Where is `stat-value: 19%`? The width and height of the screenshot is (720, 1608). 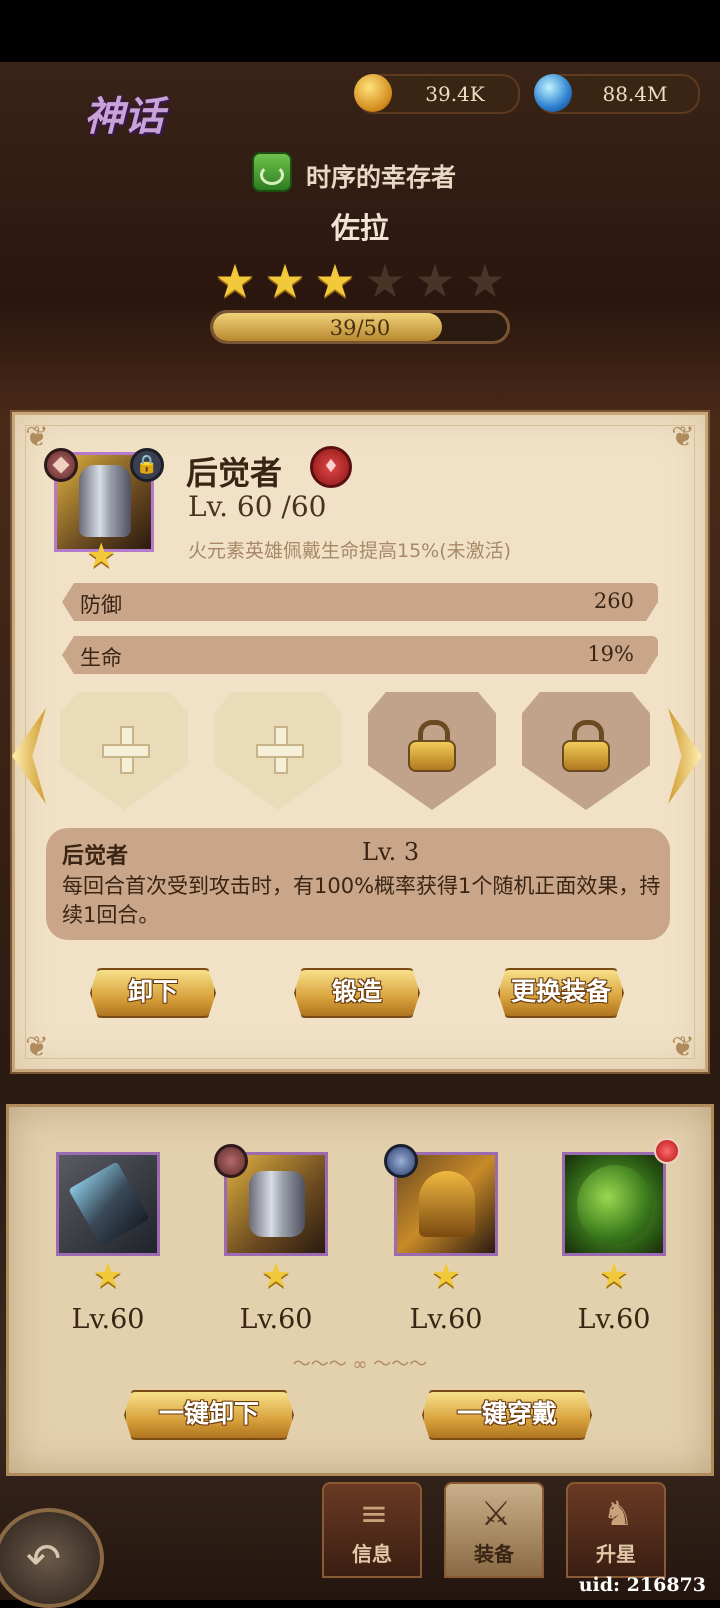 stat-value: 19% is located at coordinates (610, 654).